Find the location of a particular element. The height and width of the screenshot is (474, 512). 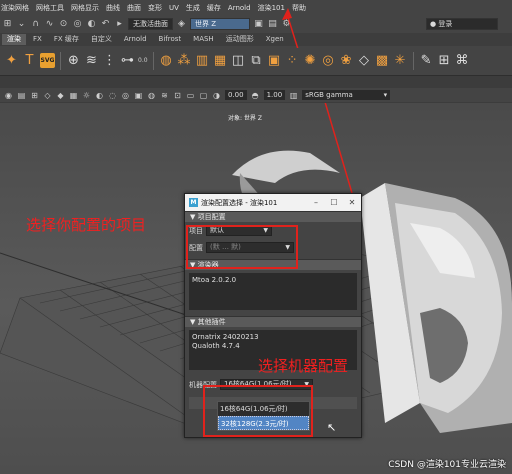

sphere-icon: ◍ is located at coordinates (166, 60).